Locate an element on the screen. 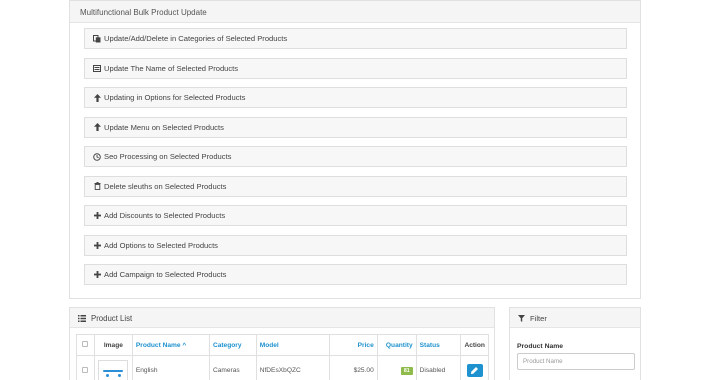 The image size is (710, 380). accordion-campaign: Add Campaign to Selected Products is located at coordinates (355, 274).